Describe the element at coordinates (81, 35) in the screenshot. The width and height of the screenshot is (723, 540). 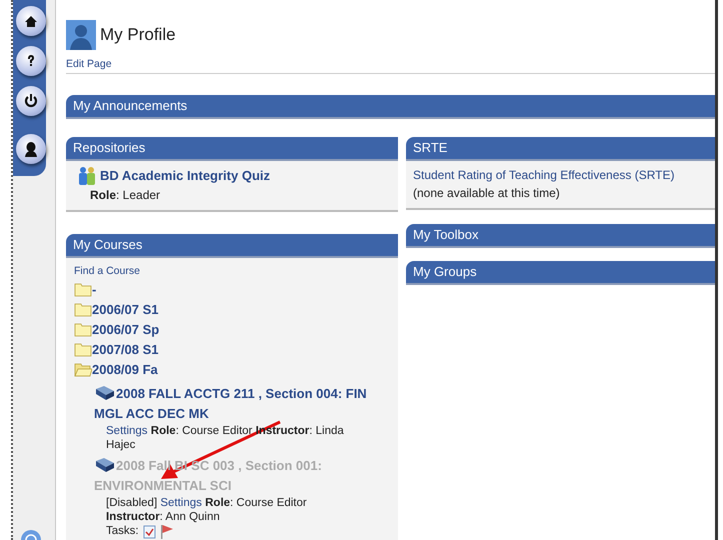
I see `avatar-icon` at that location.